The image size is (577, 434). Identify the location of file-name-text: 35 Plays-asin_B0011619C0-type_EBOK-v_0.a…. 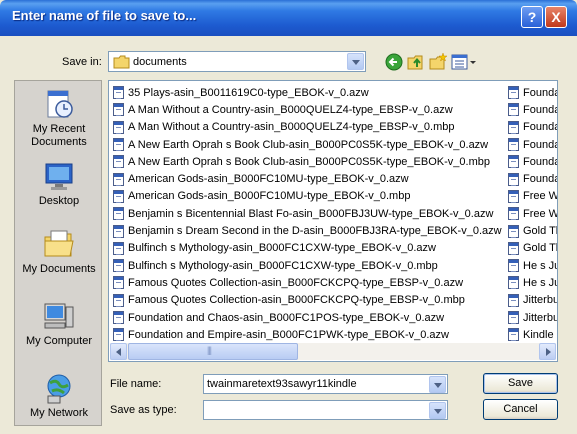
(248, 92).